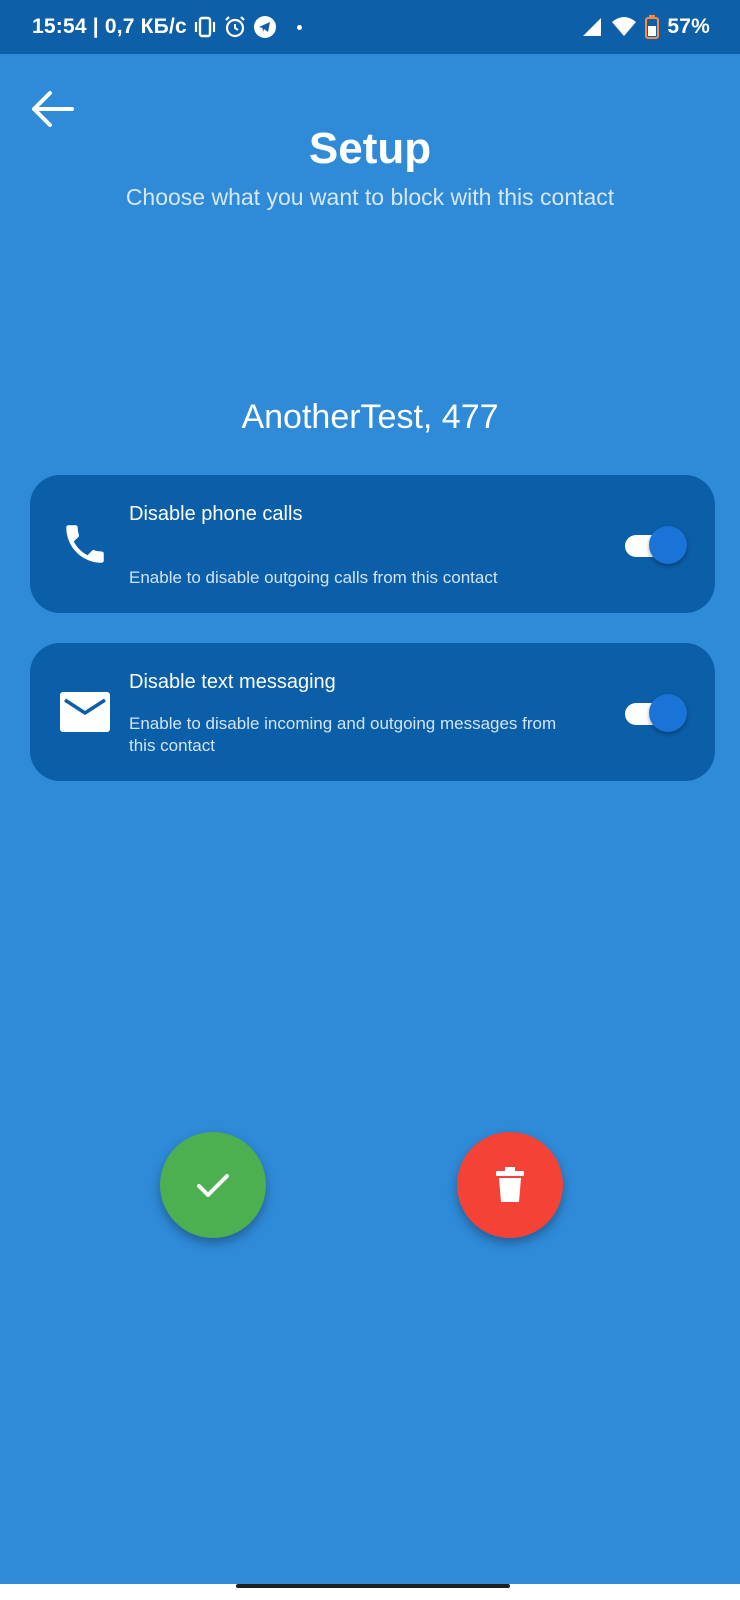 Image resolution: width=740 pixels, height=1600 pixels. I want to click on option-title: Disable phone calls, so click(216, 514).